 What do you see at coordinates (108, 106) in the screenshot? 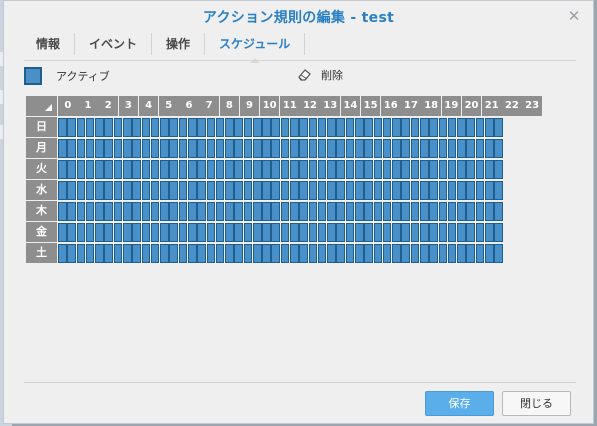
I see `hour-header-2: 2` at bounding box center [108, 106].